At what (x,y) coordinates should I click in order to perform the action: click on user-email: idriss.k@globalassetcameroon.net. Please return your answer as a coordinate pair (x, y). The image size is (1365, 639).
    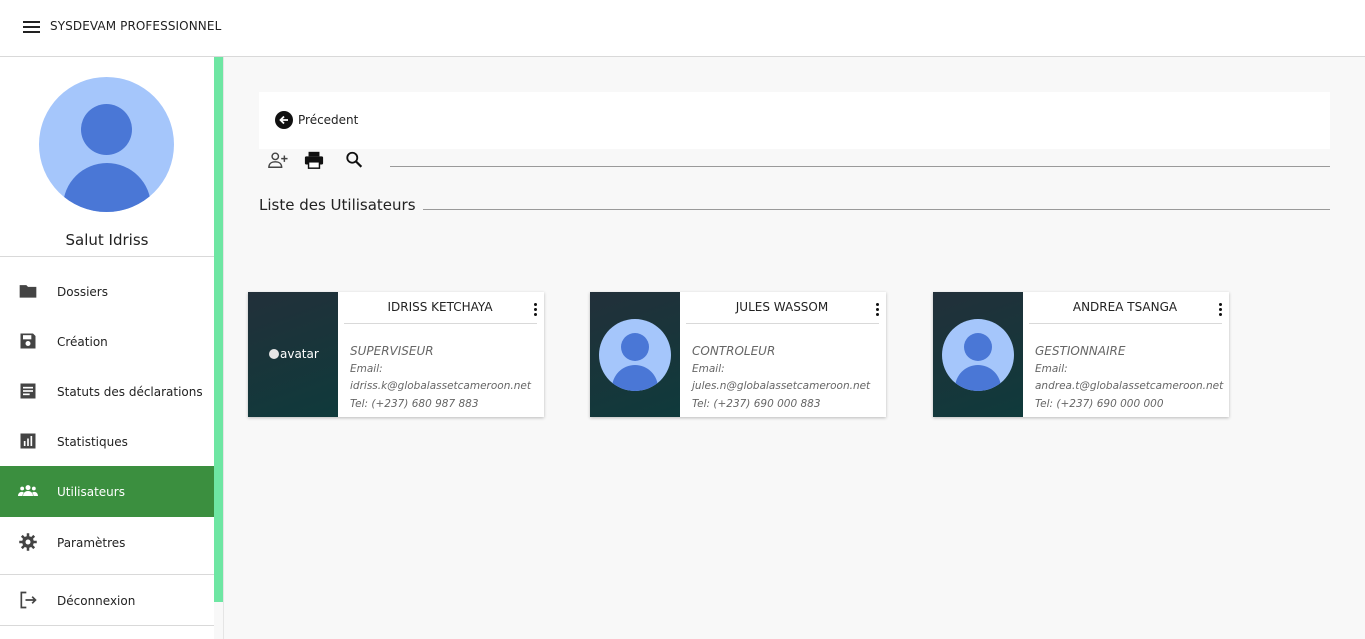
    Looking at the image, I should click on (440, 386).